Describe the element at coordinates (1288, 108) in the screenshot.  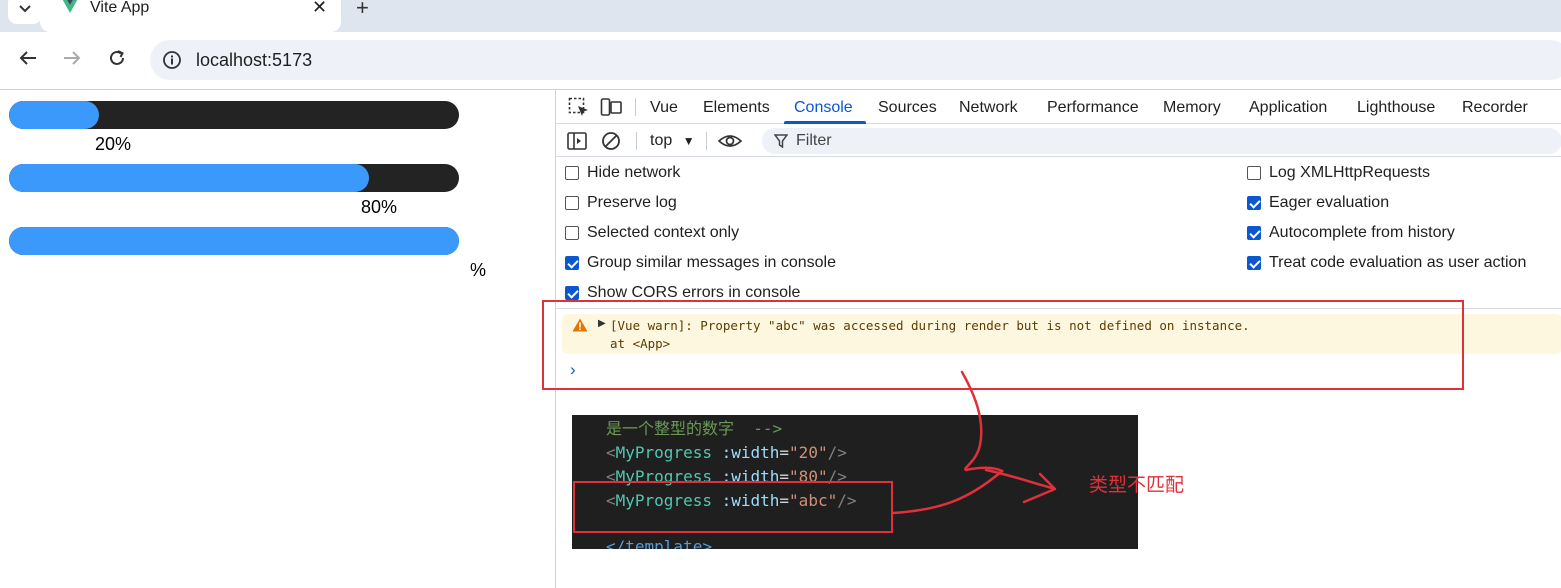
I see `tab-application: Application` at that location.